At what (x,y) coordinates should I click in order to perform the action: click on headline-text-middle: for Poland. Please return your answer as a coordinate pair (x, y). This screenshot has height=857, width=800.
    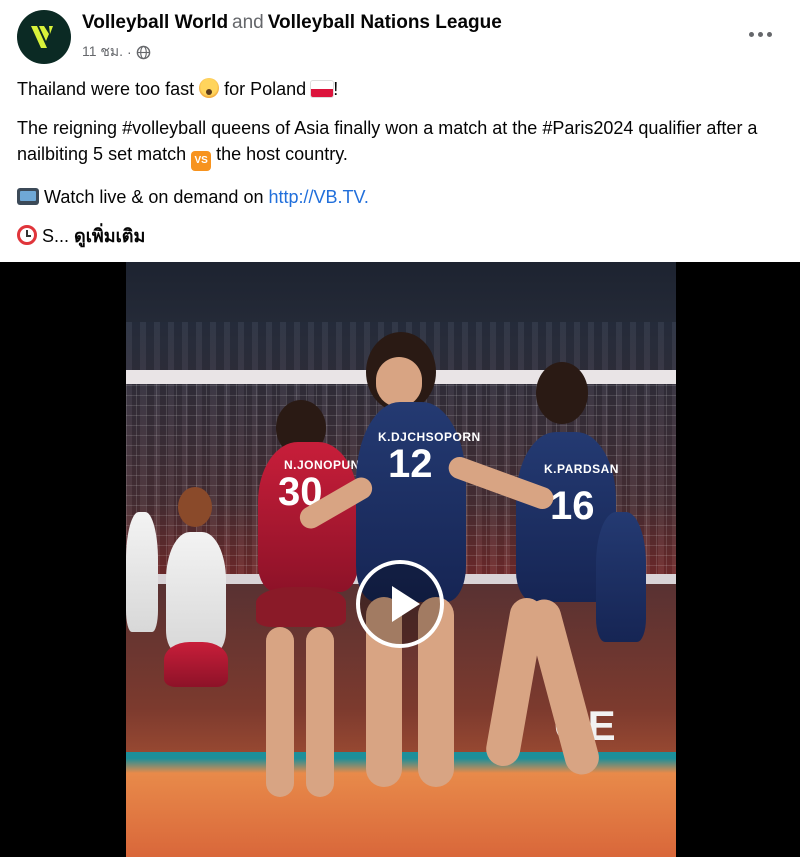
    Looking at the image, I should click on (265, 89).